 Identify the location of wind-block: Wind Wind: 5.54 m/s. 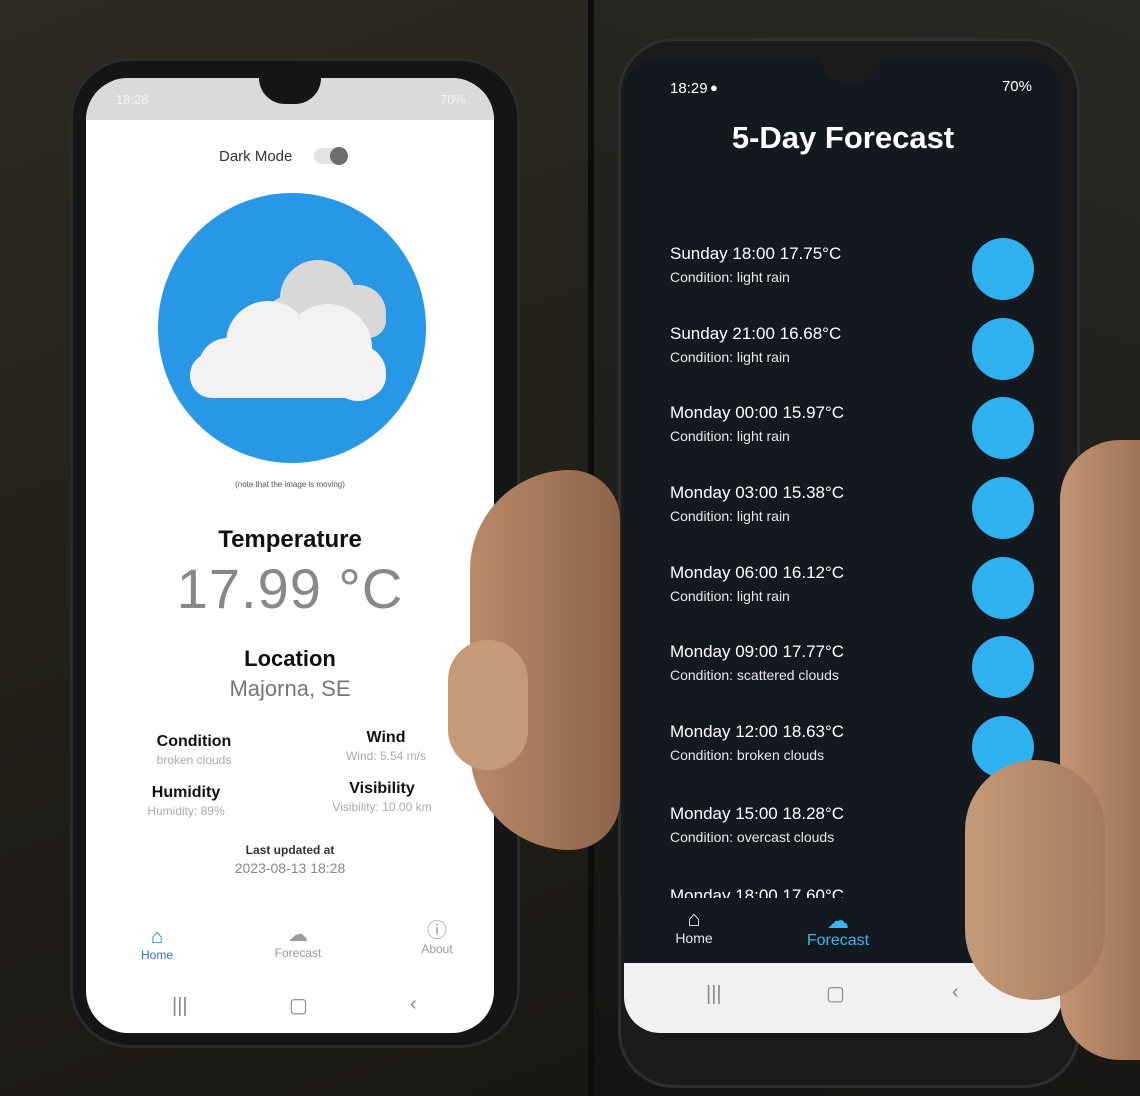
(386, 746).